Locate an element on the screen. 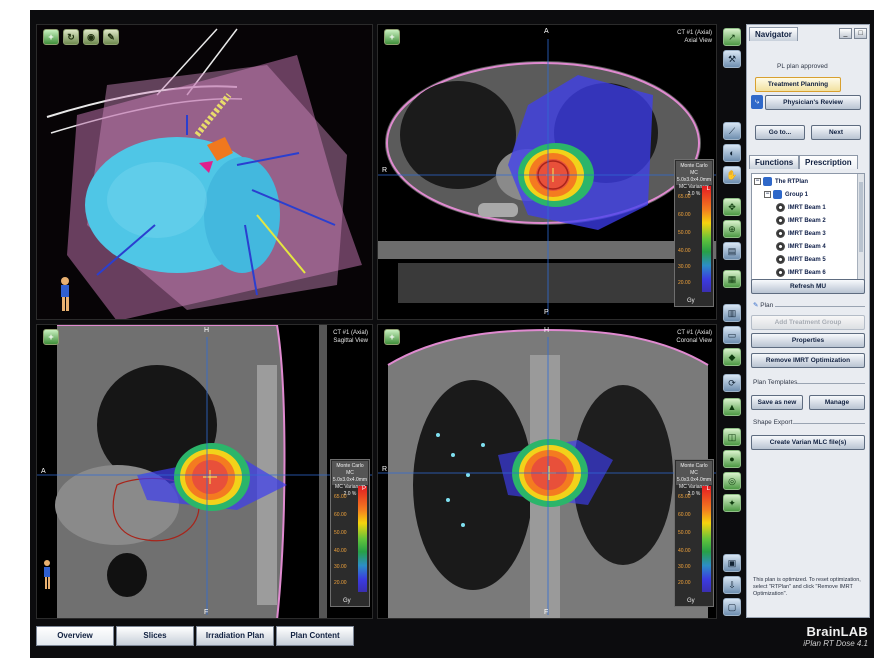 The width and height of the screenshot is (892, 666). refresh-icon: ⟳ is located at coordinates (732, 383).